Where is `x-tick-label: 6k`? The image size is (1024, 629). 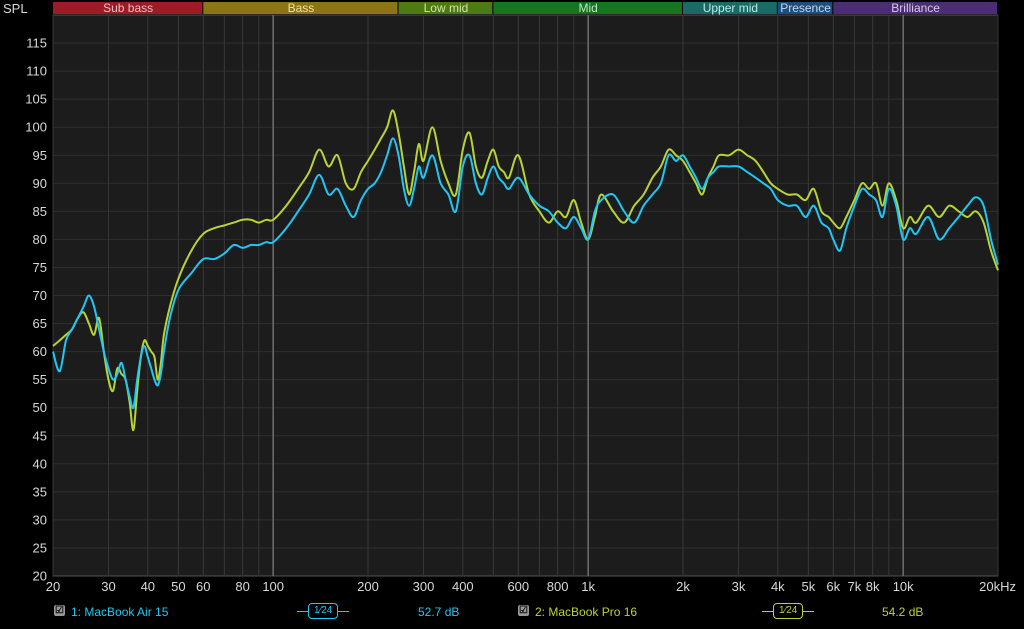
x-tick-label: 6k is located at coordinates (833, 586).